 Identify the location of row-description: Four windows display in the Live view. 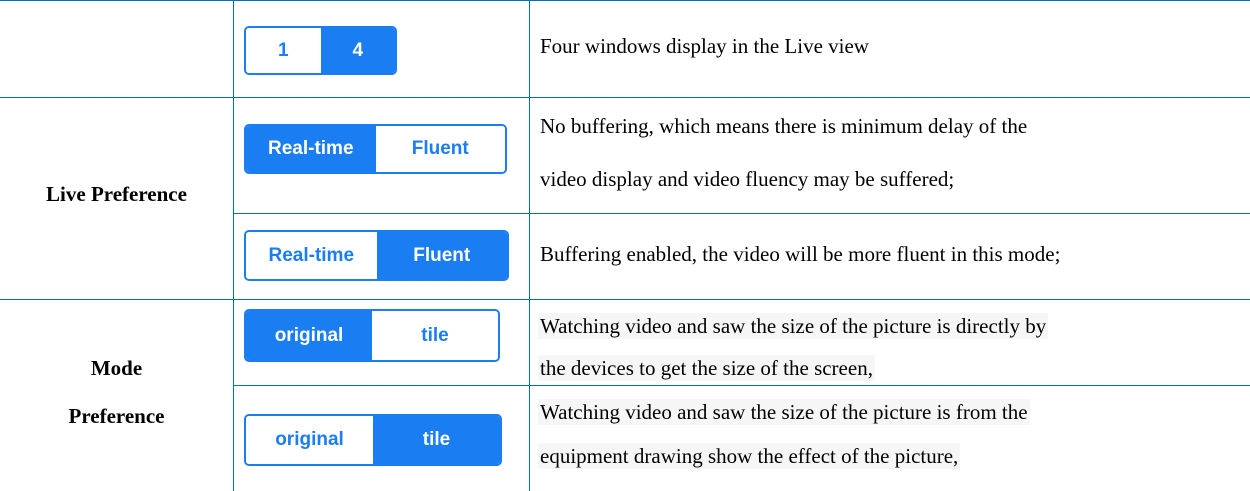
(704, 46).